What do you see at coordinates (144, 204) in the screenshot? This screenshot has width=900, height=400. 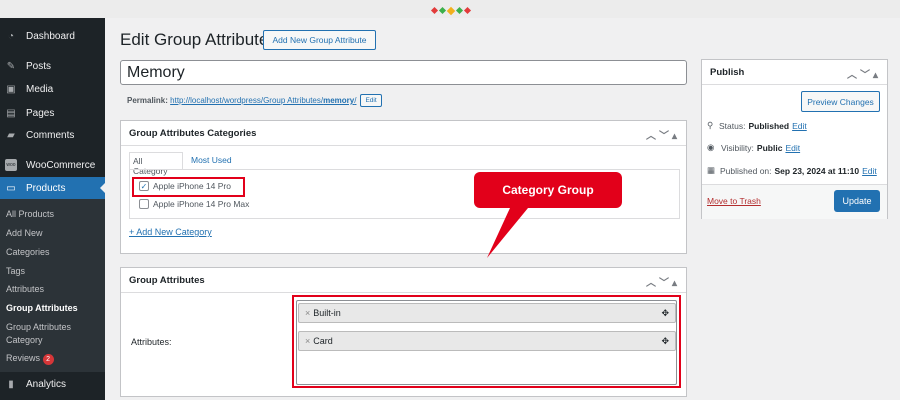 I see `checkbox` at bounding box center [144, 204].